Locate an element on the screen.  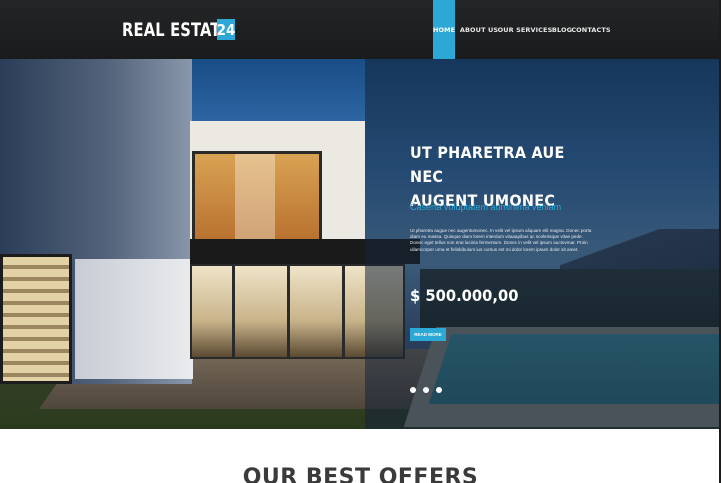
nav-item-blog: BLOG is located at coordinates (562, 29).